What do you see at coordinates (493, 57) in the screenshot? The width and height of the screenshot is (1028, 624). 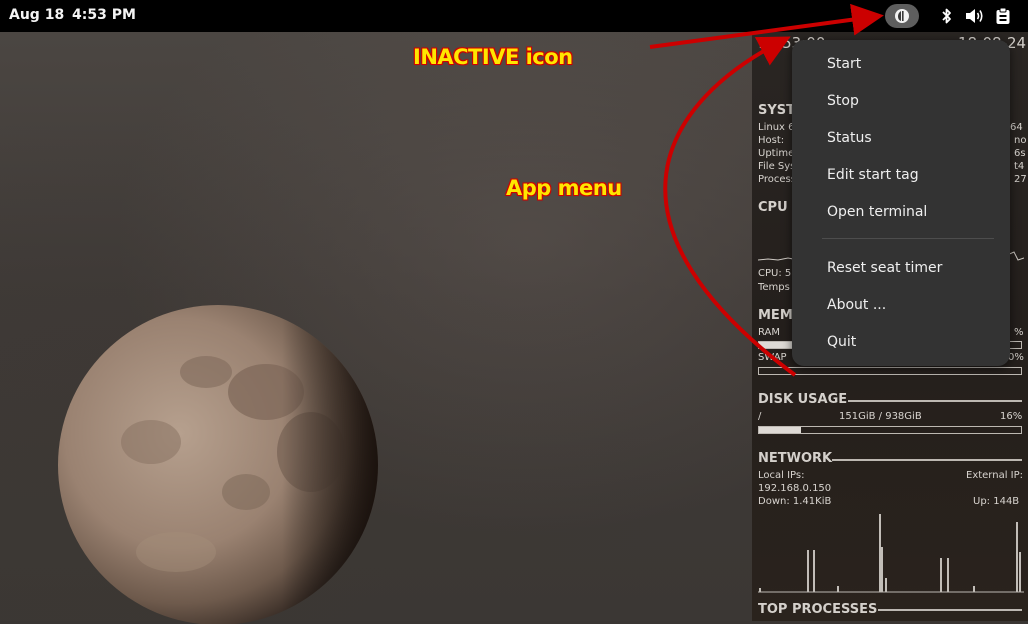 I see `annotation-inactive-icon: INACTIVE icon` at bounding box center [493, 57].